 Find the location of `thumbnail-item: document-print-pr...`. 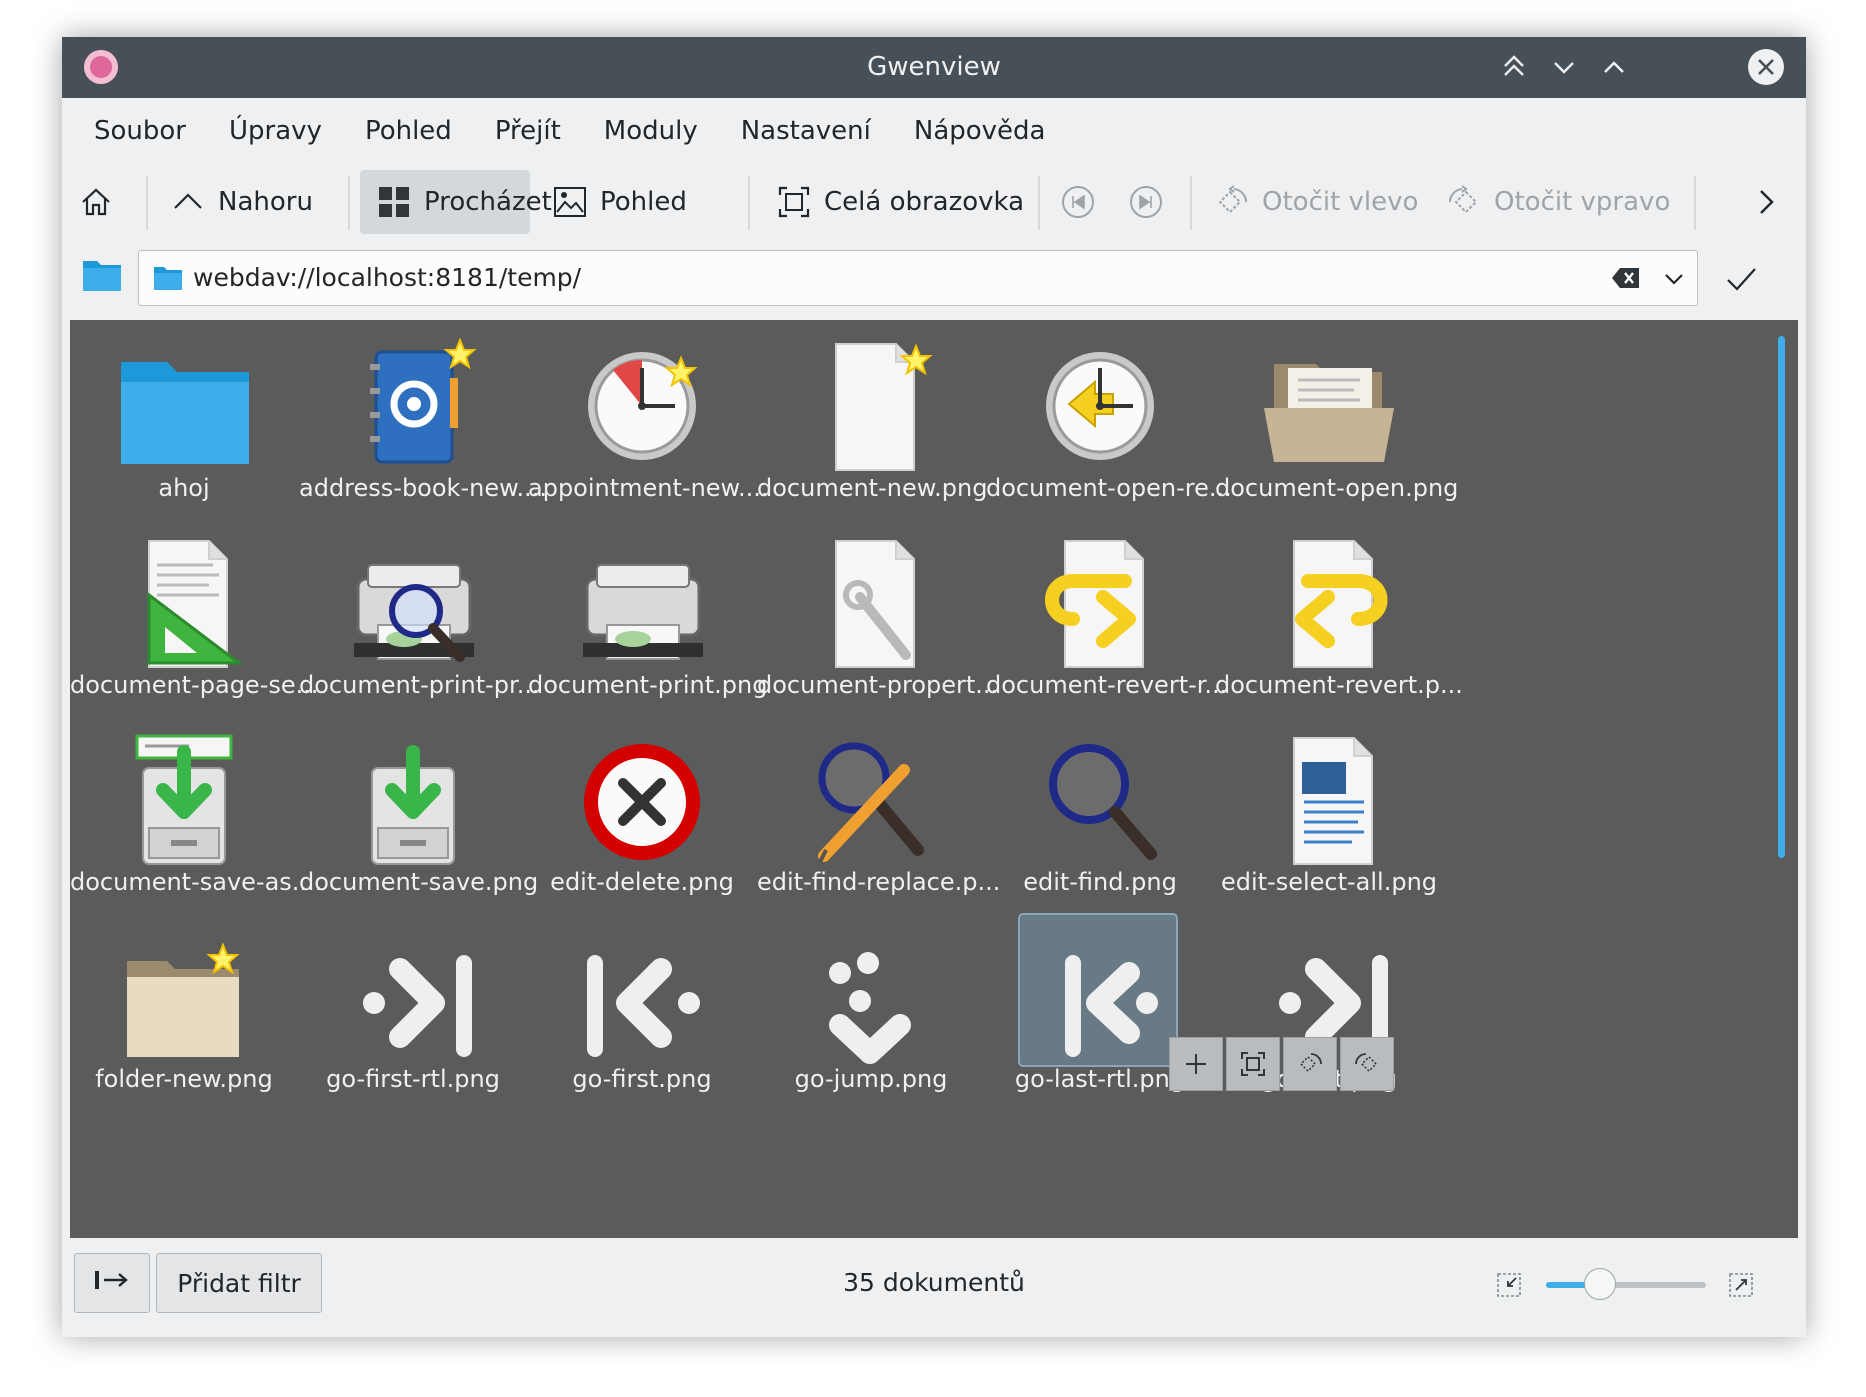

thumbnail-item: document-print-pr... is located at coordinates (419, 619).